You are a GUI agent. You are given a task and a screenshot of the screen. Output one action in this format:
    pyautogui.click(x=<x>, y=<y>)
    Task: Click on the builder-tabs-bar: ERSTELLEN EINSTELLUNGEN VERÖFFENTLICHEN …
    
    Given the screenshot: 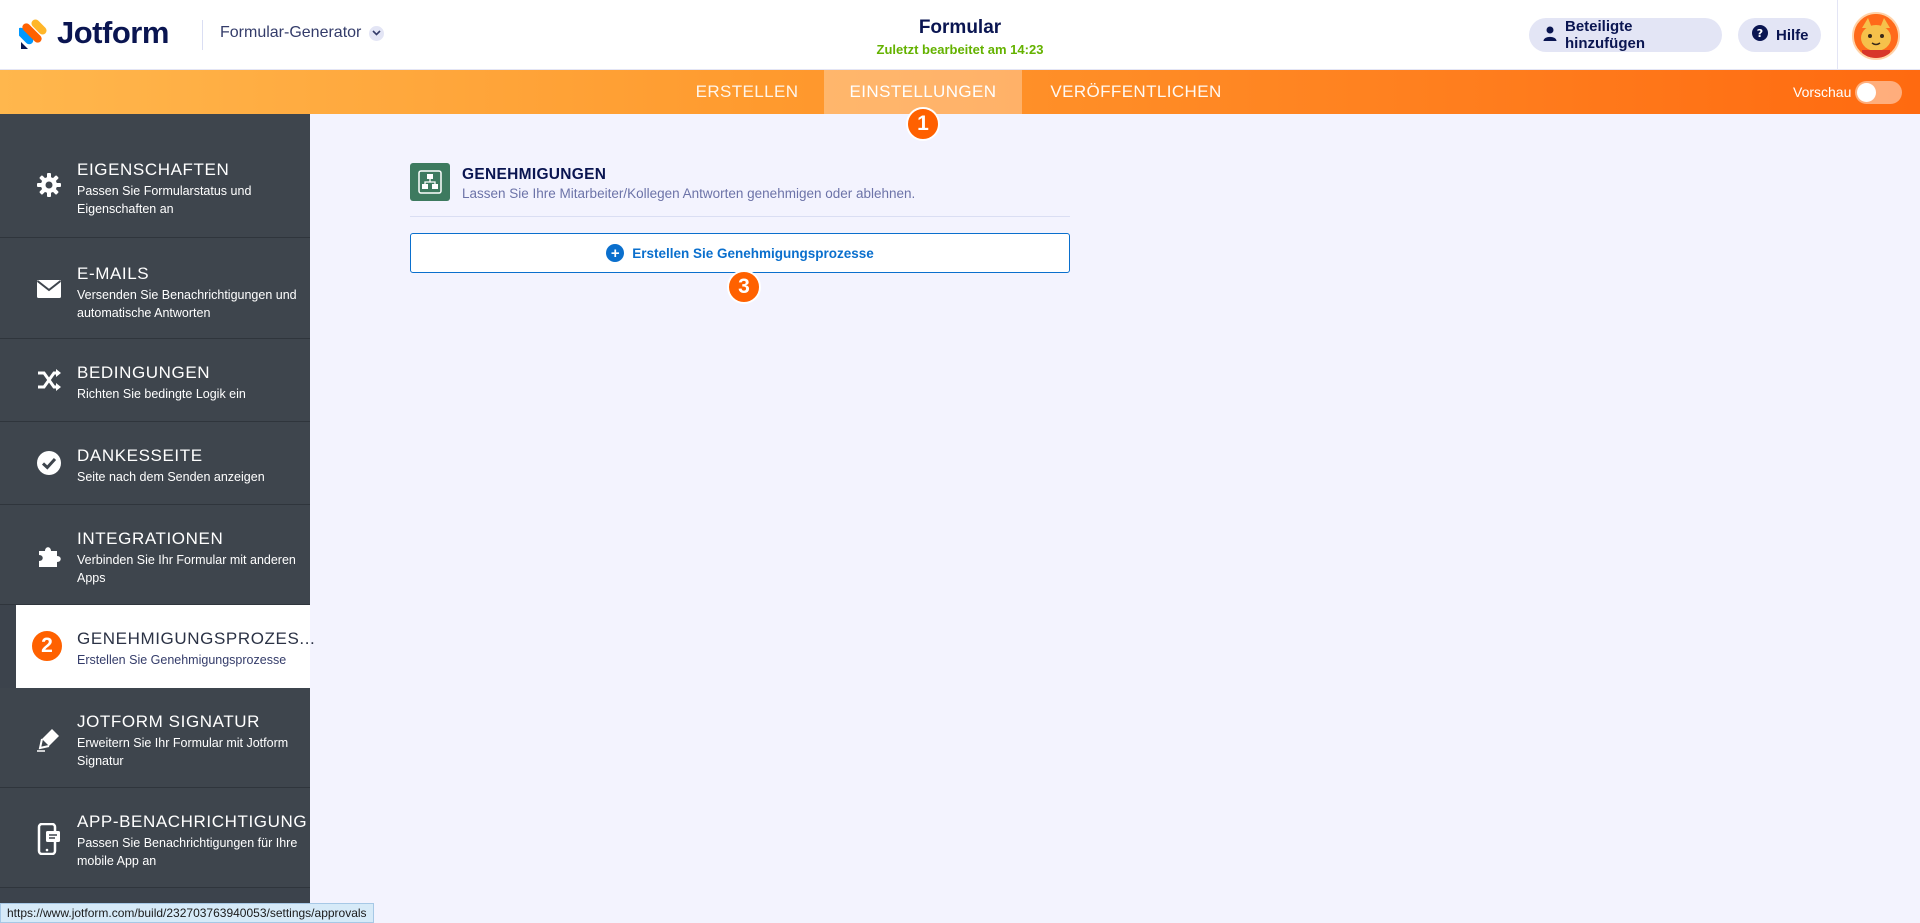 What is the action you would take?
    pyautogui.click(x=960, y=92)
    